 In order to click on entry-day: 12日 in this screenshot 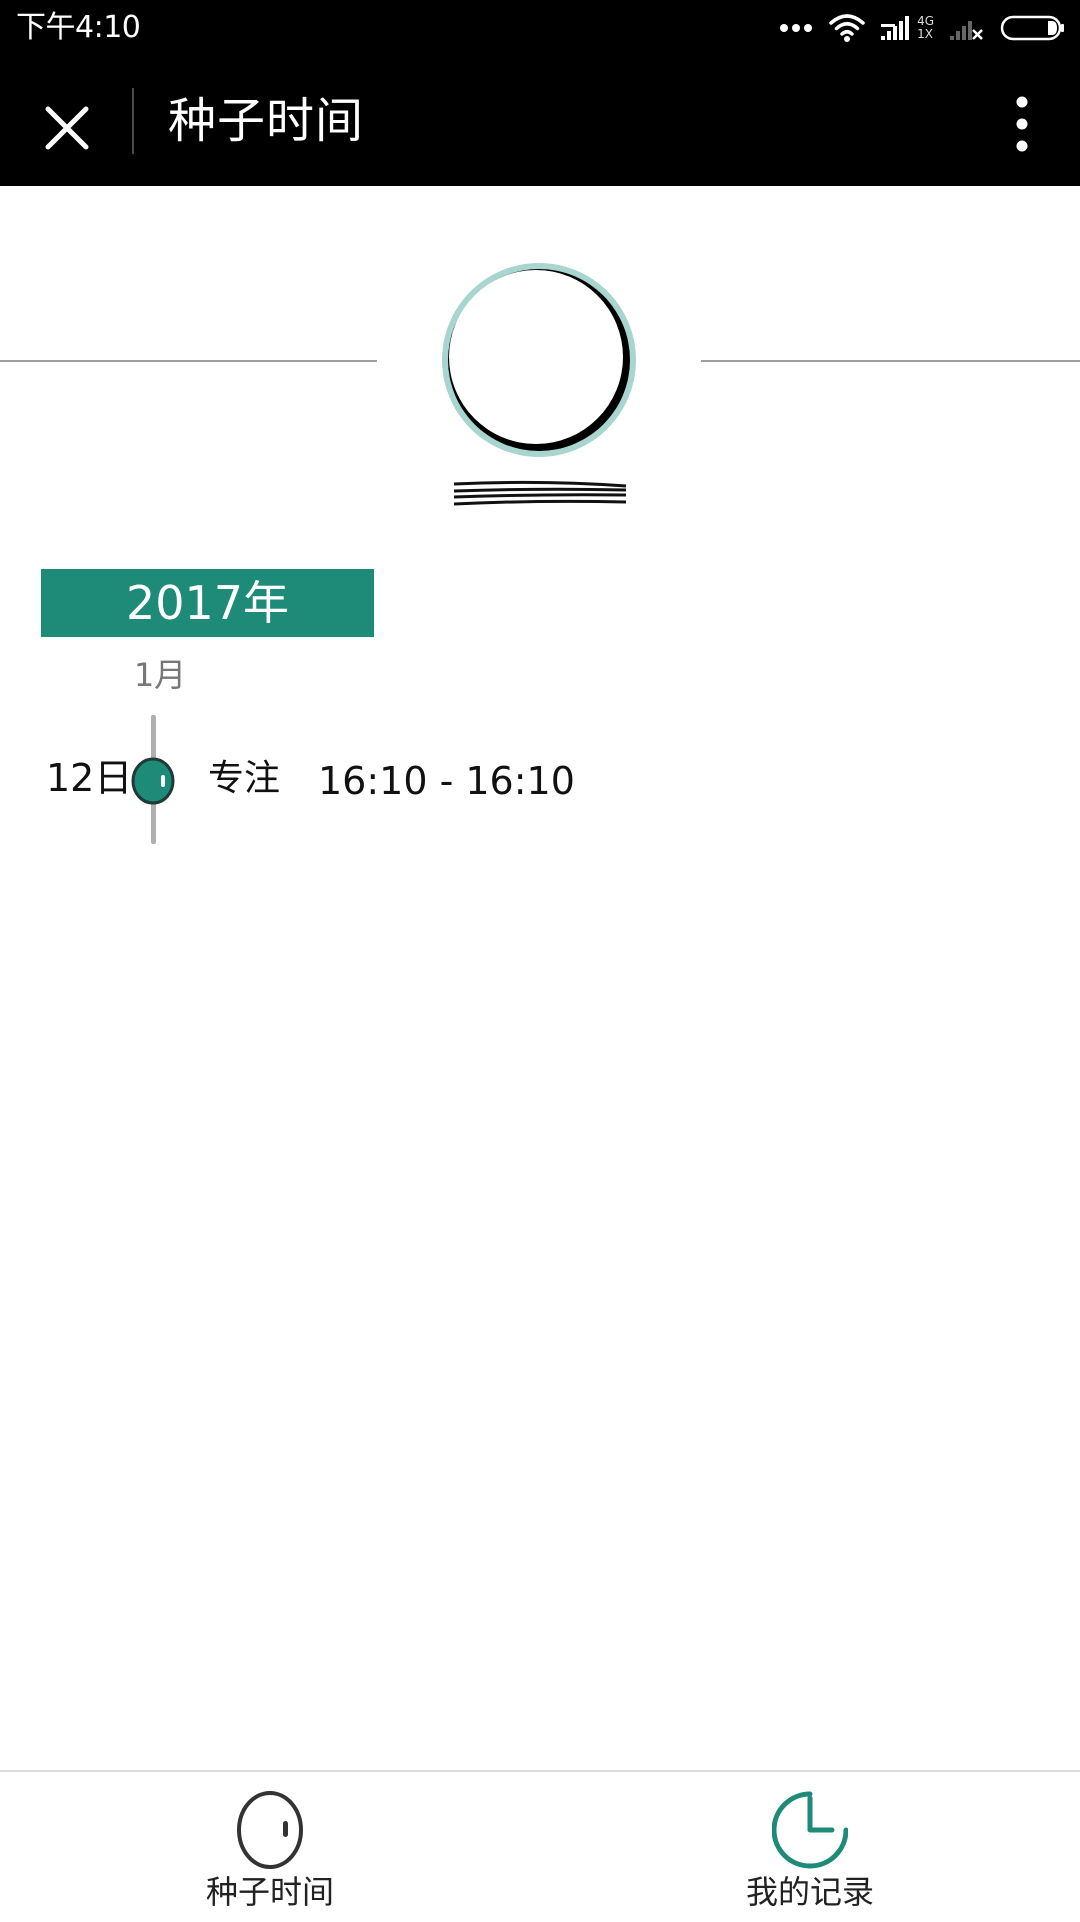, I will do `click(89, 778)`.